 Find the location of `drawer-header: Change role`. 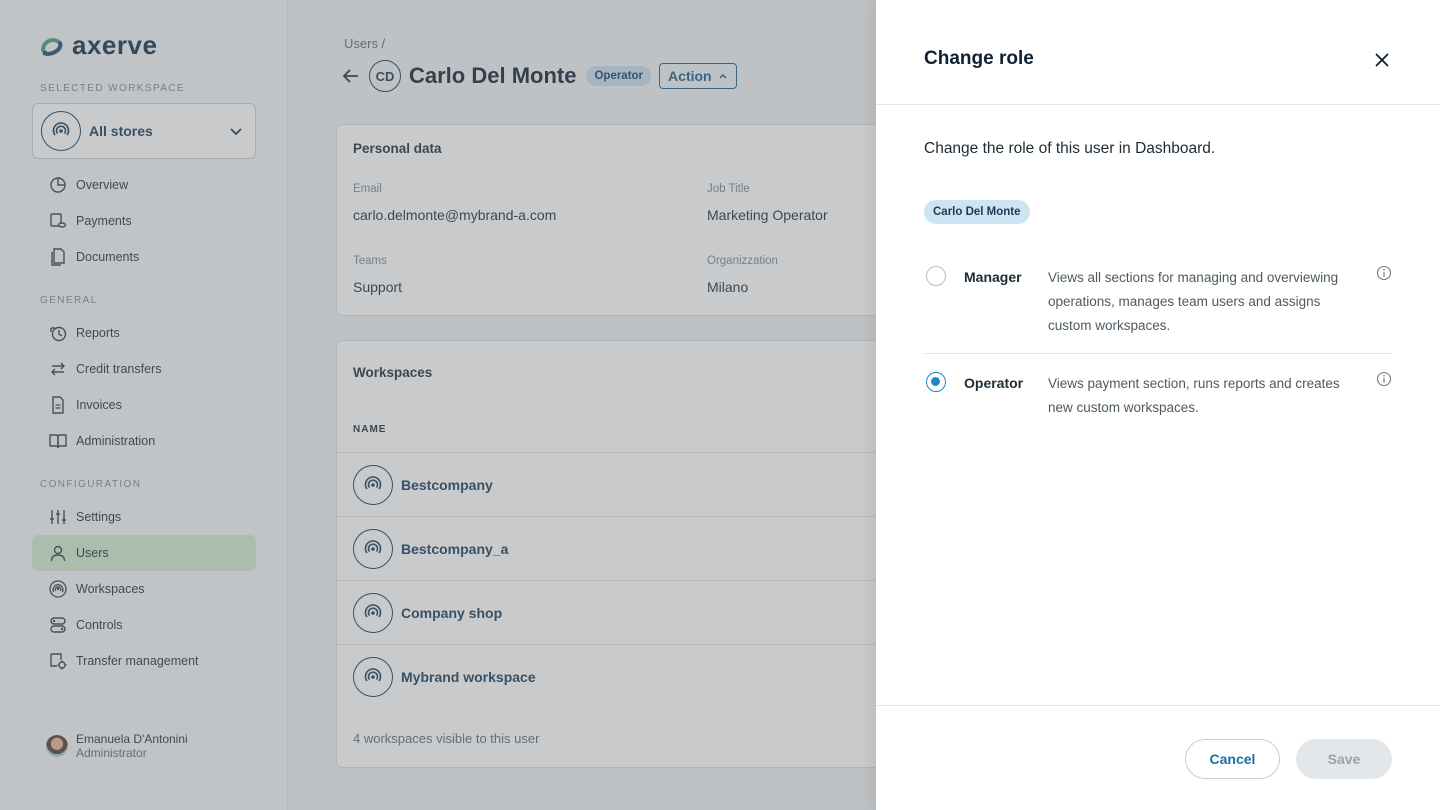

drawer-header: Change role is located at coordinates (1158, 52).